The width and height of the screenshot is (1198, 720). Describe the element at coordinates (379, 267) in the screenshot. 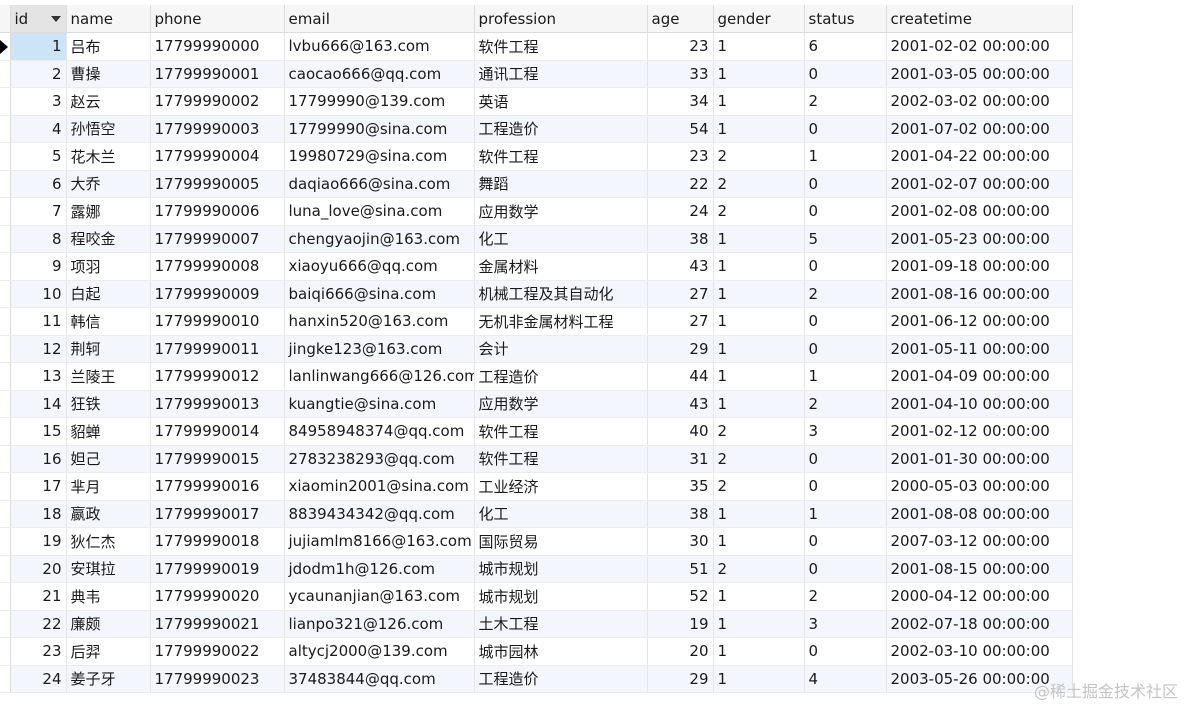

I see `cell-email: xiaoyu666@qq.com` at that location.